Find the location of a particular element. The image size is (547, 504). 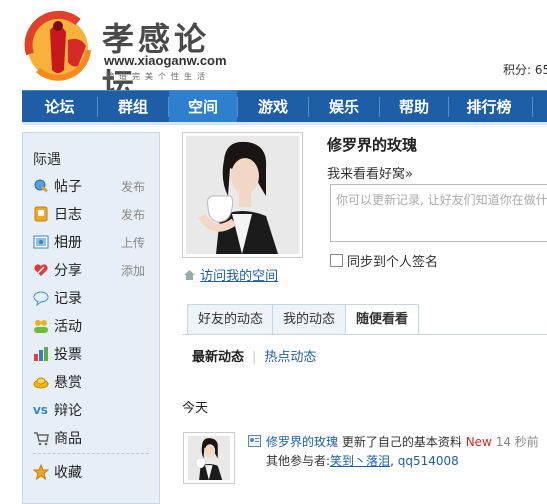

participant-link: qq514008 is located at coordinates (428, 461).